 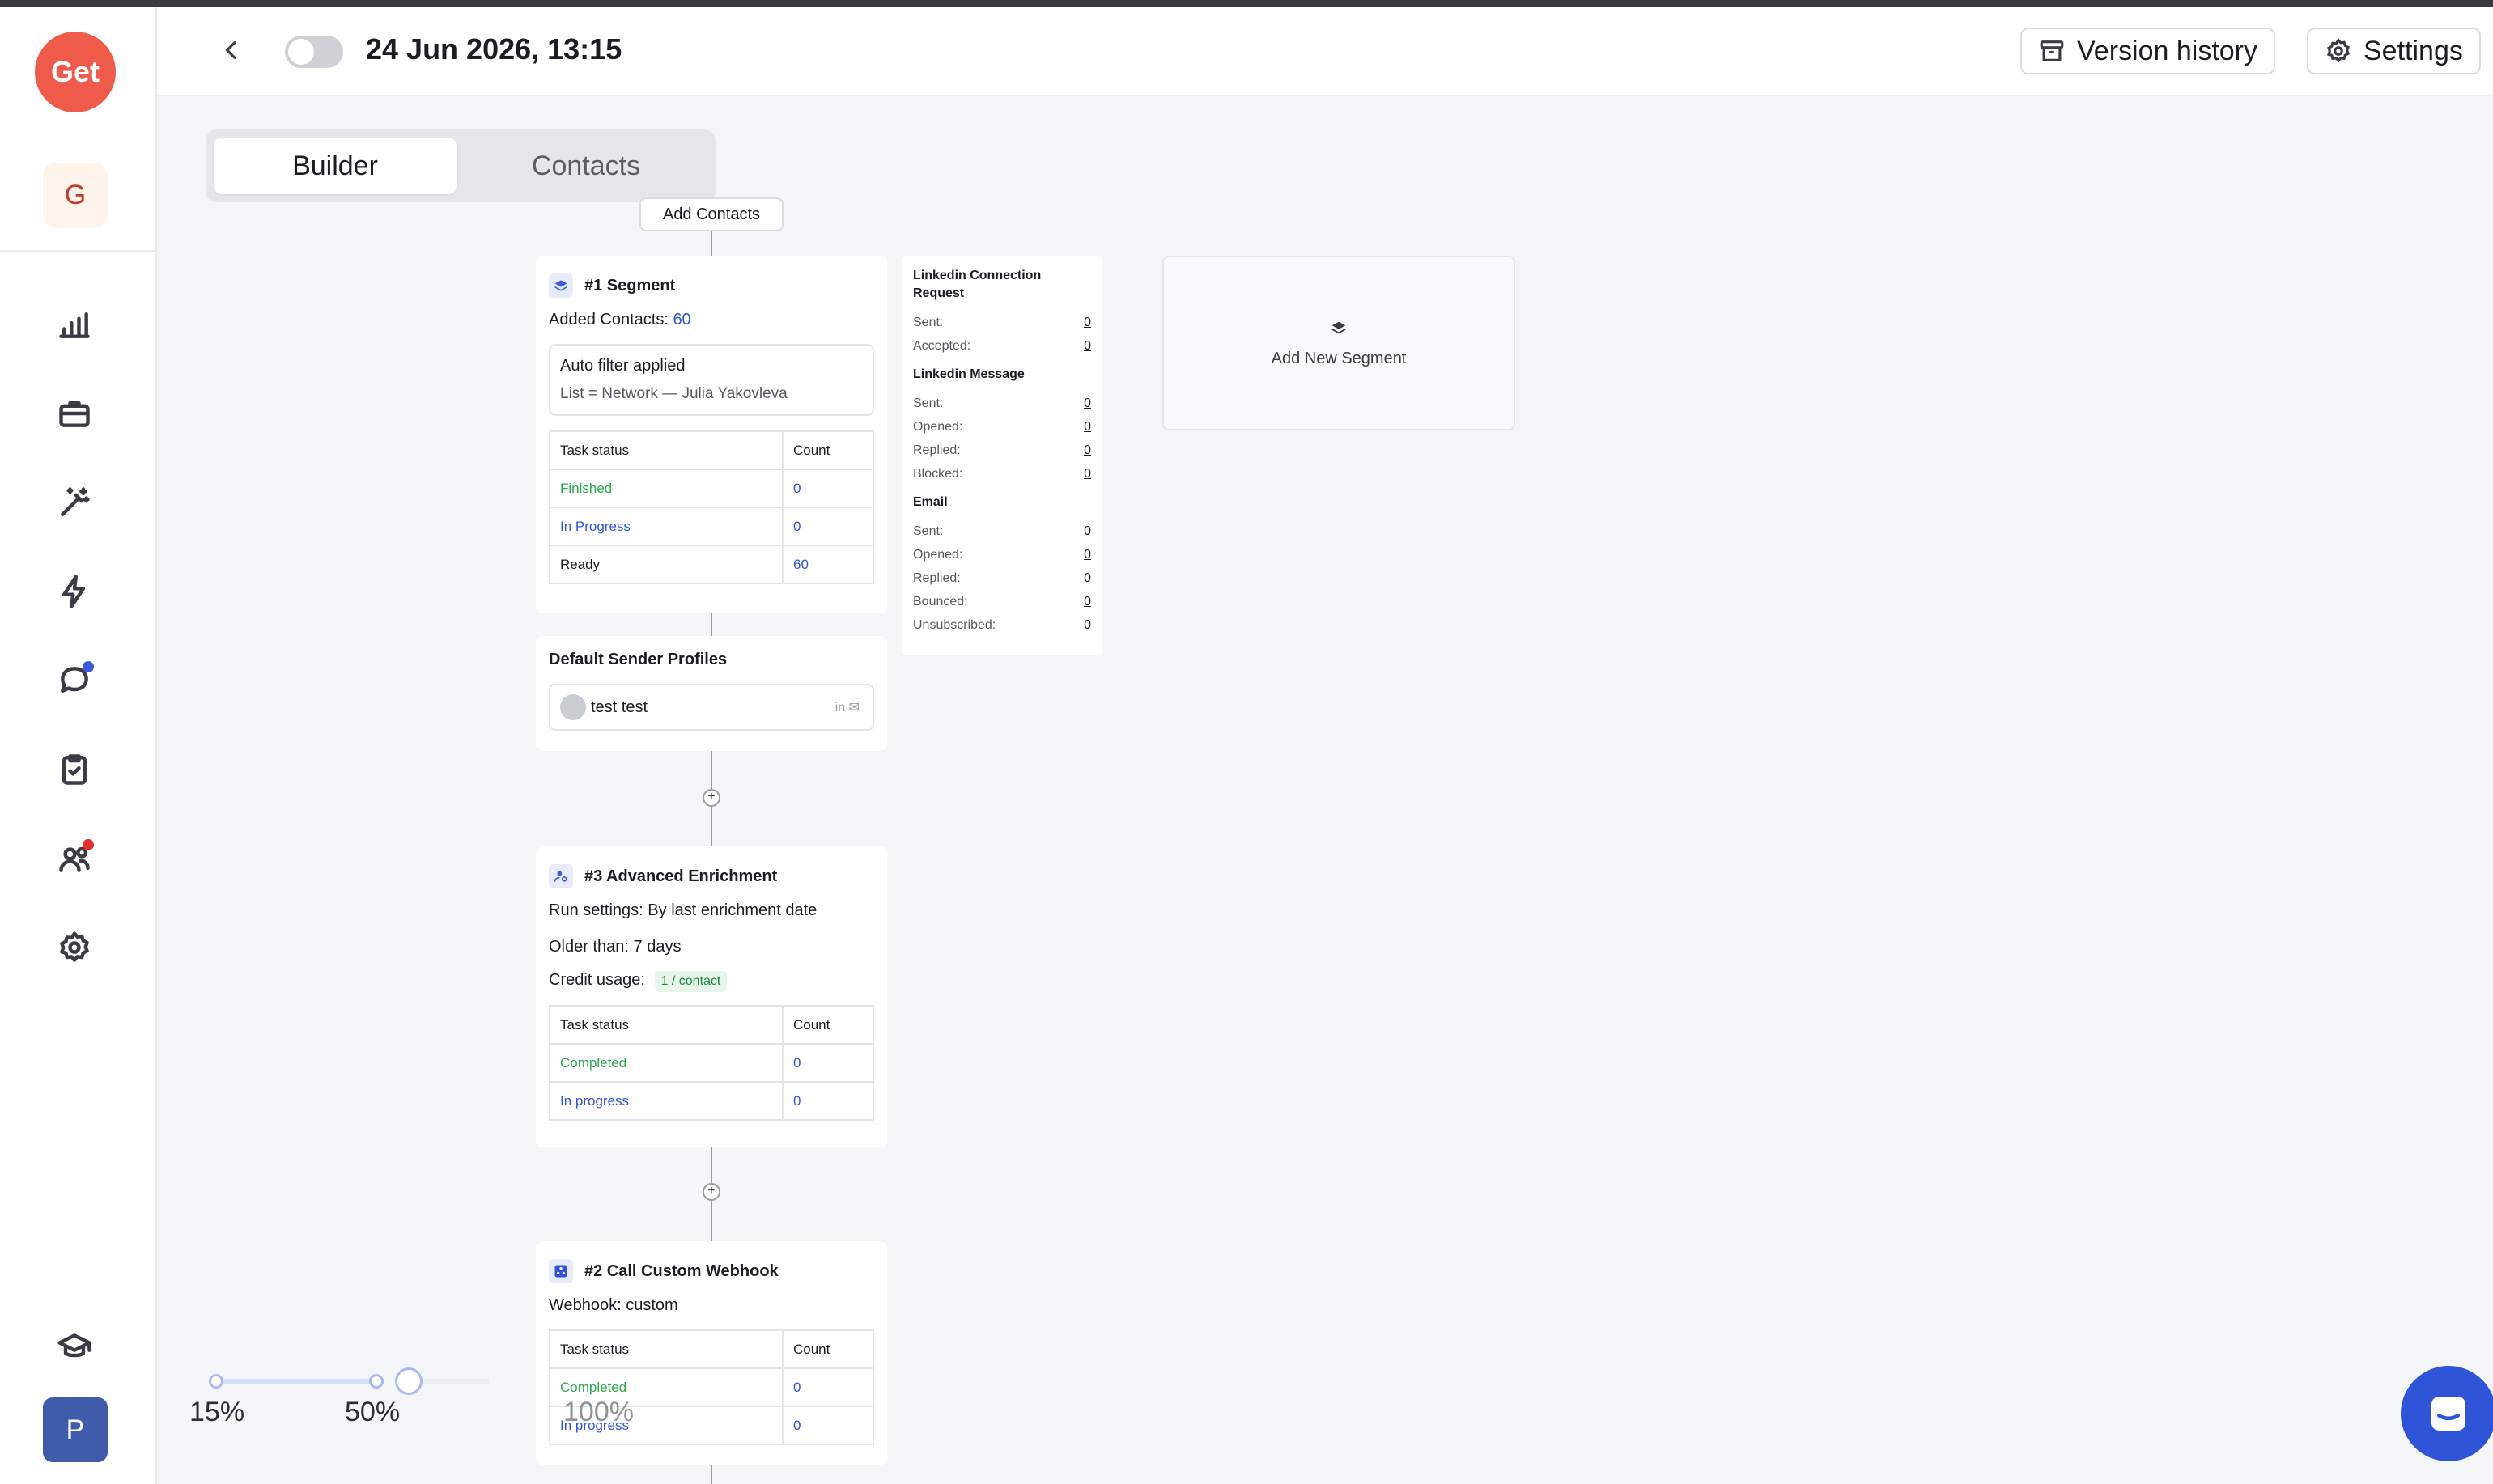 What do you see at coordinates (561, 876) in the screenshot?
I see `user-search-icon` at bounding box center [561, 876].